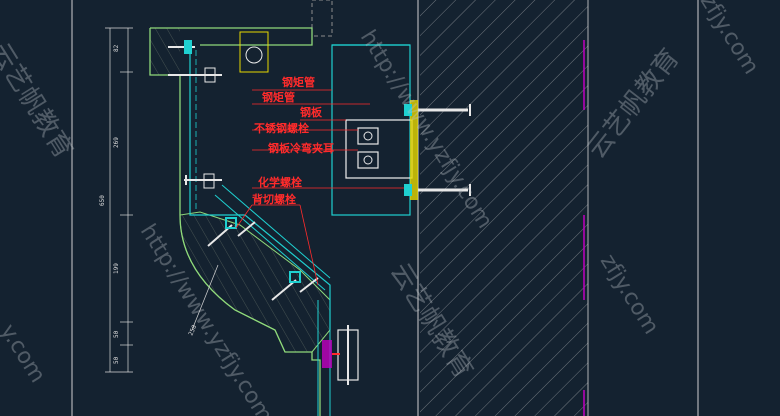 This screenshot has height=416, width=780. Describe the element at coordinates (281, 128) in the screenshot. I see `label-ss-bolt: 不锈钢螺栓` at that location.